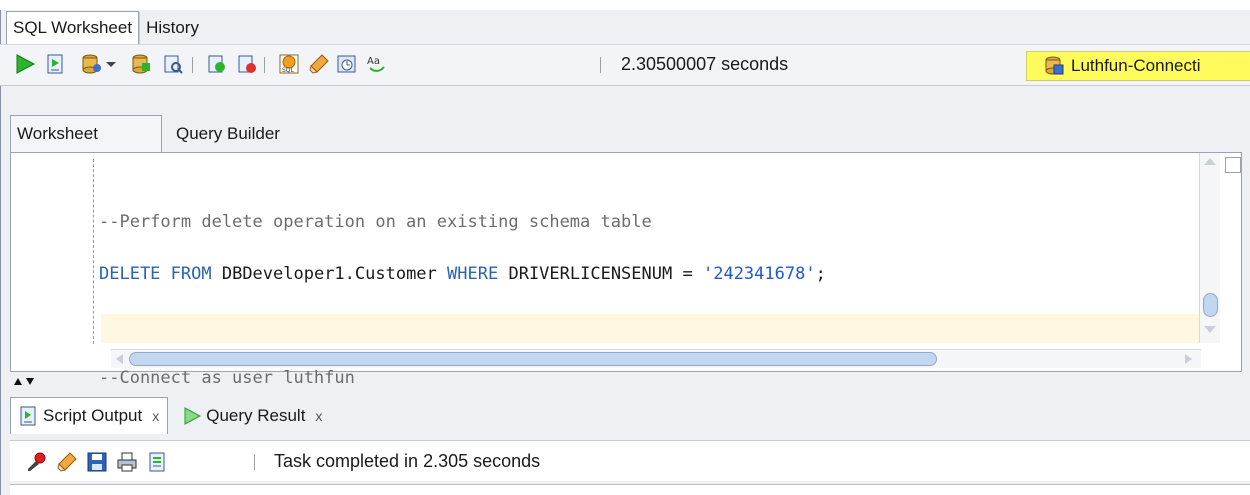 The width and height of the screenshot is (1250, 495). I want to click on connection-selector: Luthfun-Connecti, so click(1138, 66).